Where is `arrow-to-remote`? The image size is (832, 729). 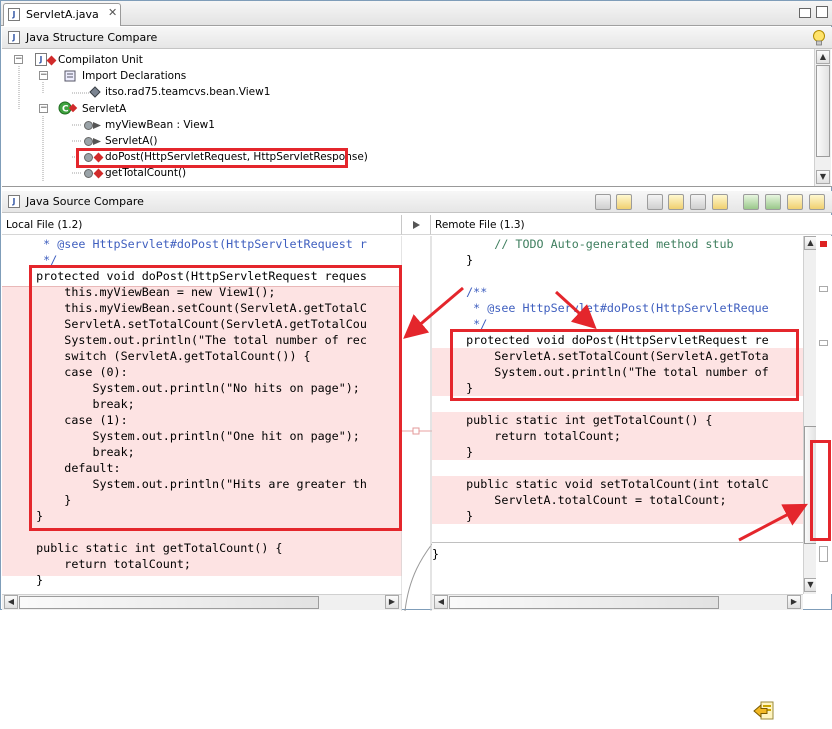
arrow-to-remote is located at coordinates (575, 310).